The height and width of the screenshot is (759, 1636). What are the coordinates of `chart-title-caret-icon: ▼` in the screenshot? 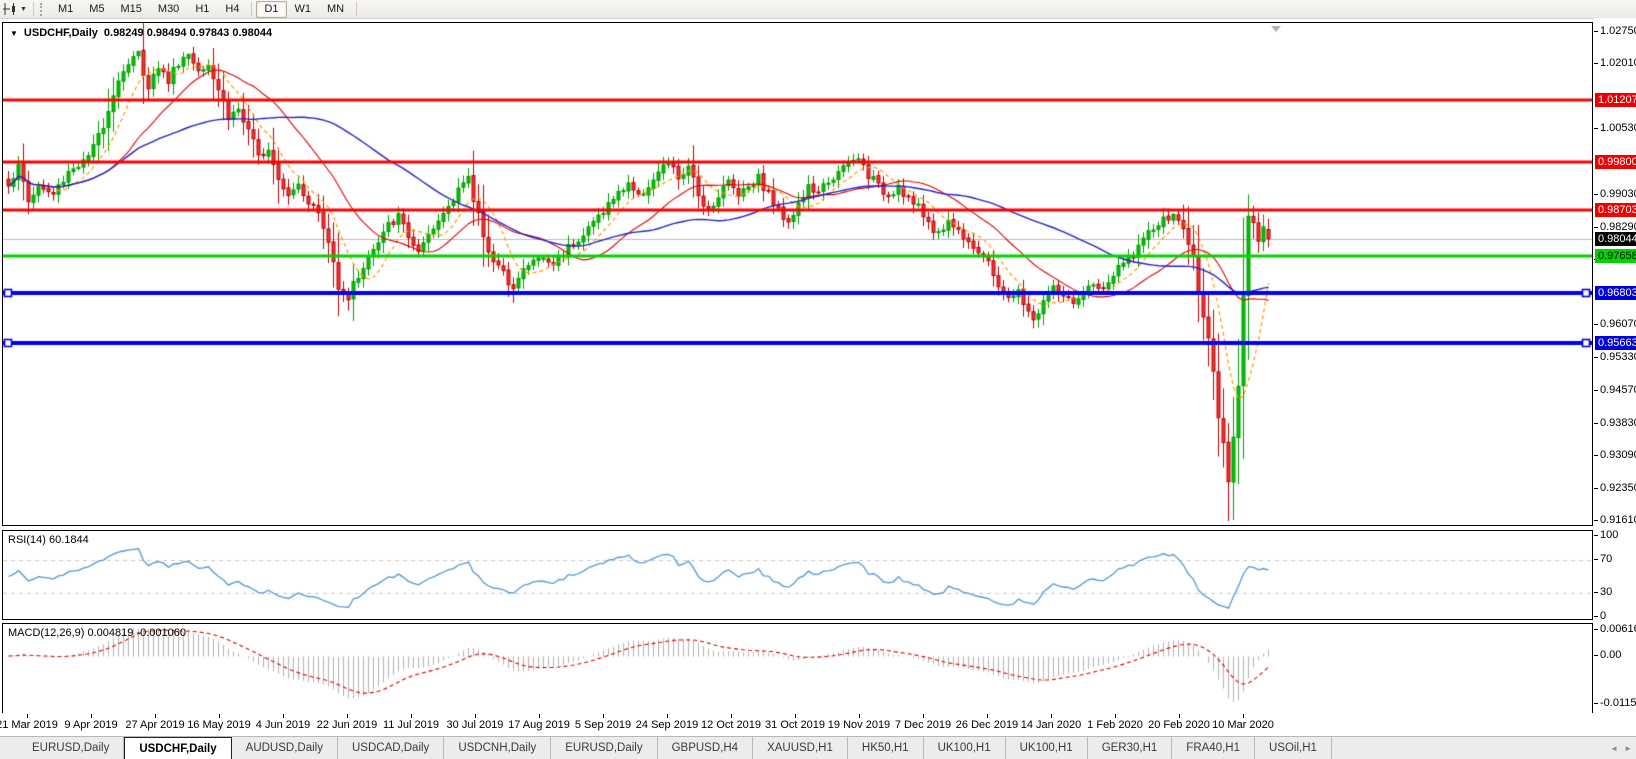 It's located at (14, 33).